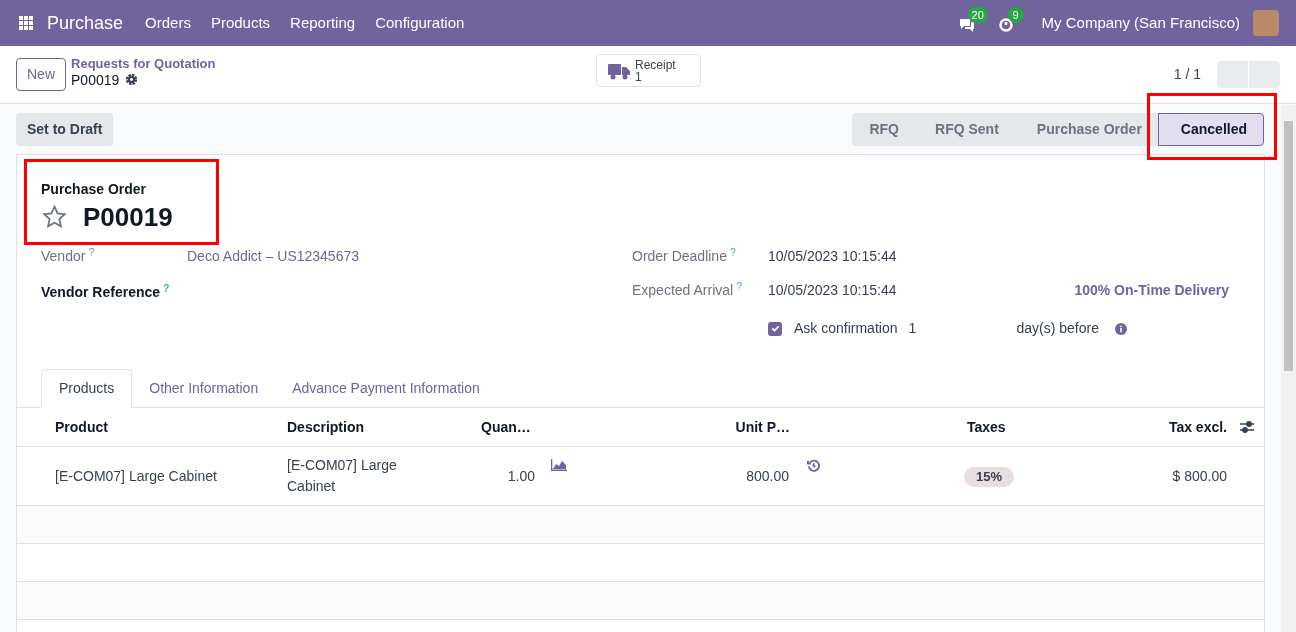 The image size is (1296, 632). Describe the element at coordinates (68, 256) in the screenshot. I see `field-label: Vendor $^{?}$` at that location.